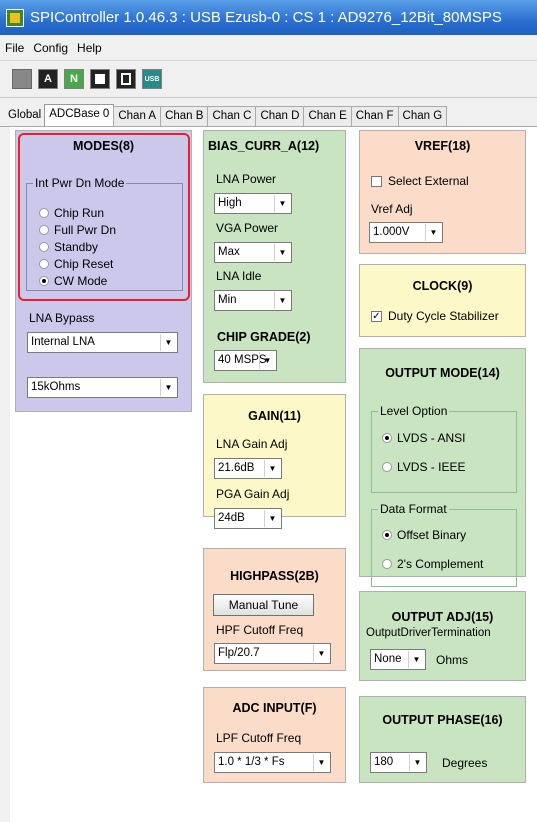 The width and height of the screenshot is (537, 822). I want to click on tab-chan-b: Chan B, so click(184, 116).